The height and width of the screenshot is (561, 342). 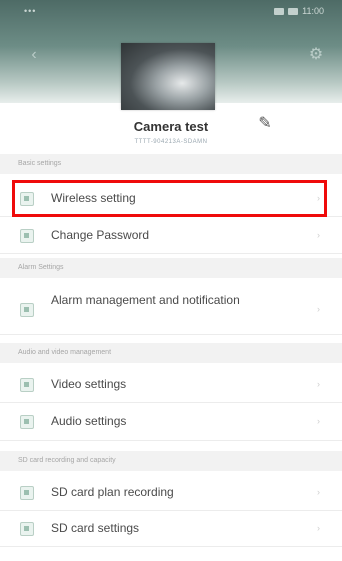 What do you see at coordinates (30, 11) in the screenshot?
I see `status-left: •••` at bounding box center [30, 11].